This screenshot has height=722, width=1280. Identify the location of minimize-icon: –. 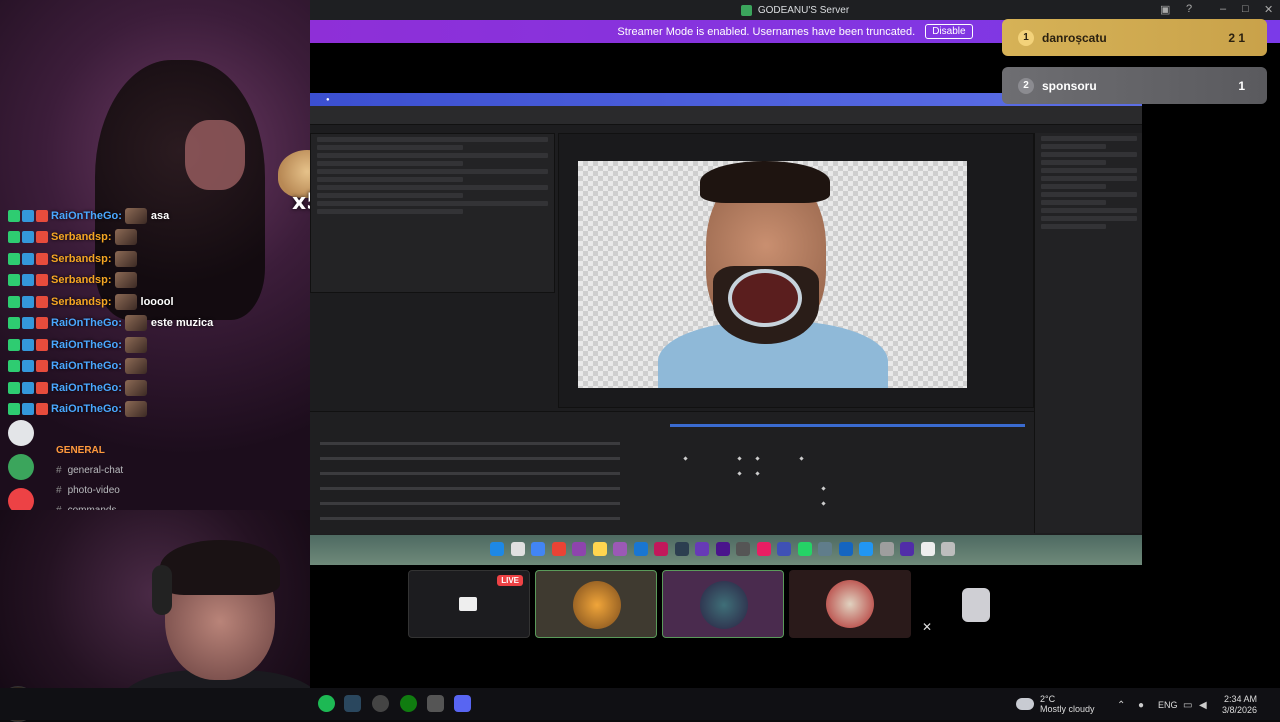
(1223, 9).